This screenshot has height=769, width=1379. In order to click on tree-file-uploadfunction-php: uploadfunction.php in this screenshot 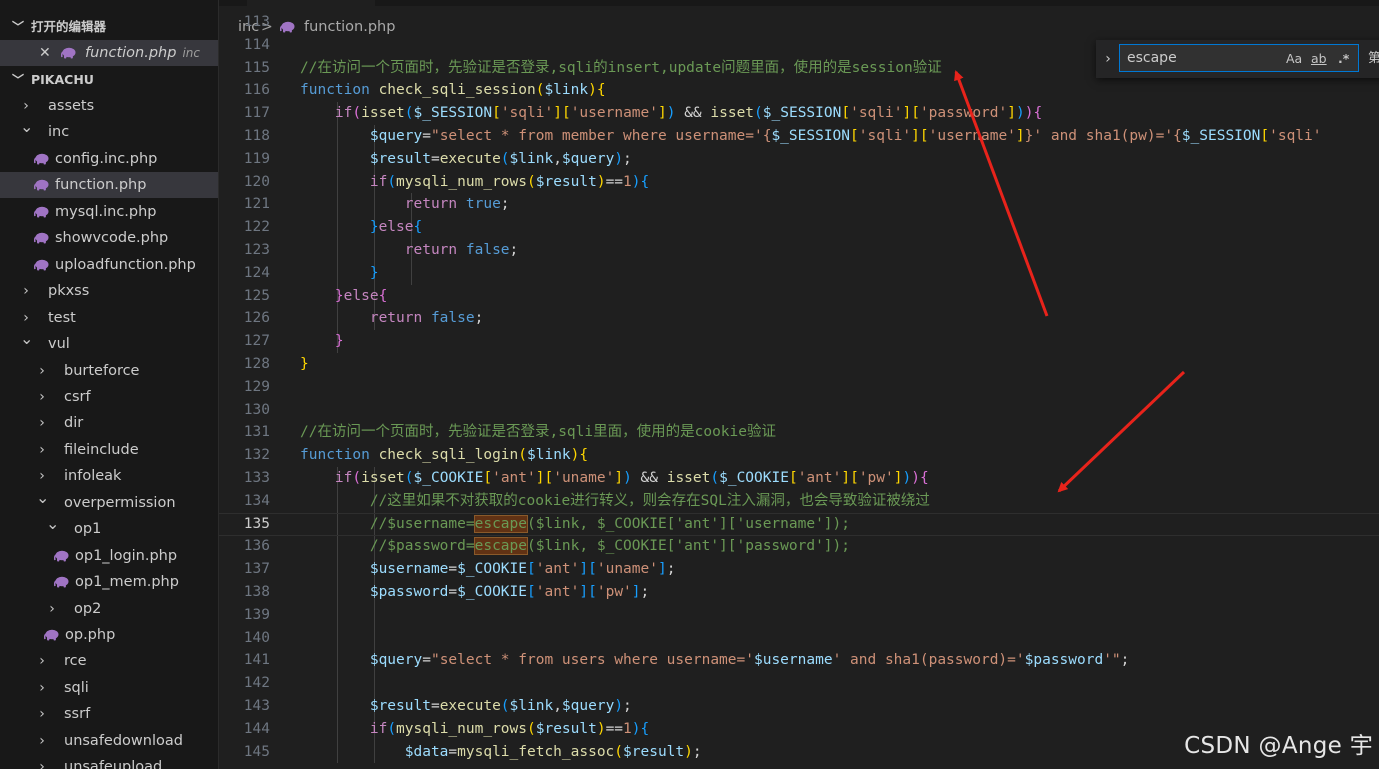, I will do `click(109, 265)`.